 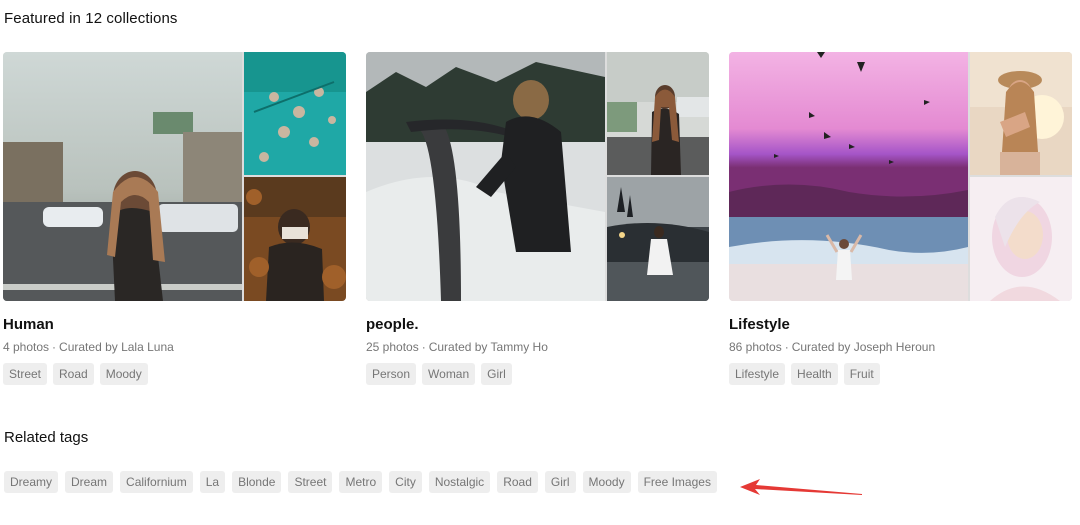 I want to click on featured-heading: Featured in 12 collections, so click(x=91, y=18).